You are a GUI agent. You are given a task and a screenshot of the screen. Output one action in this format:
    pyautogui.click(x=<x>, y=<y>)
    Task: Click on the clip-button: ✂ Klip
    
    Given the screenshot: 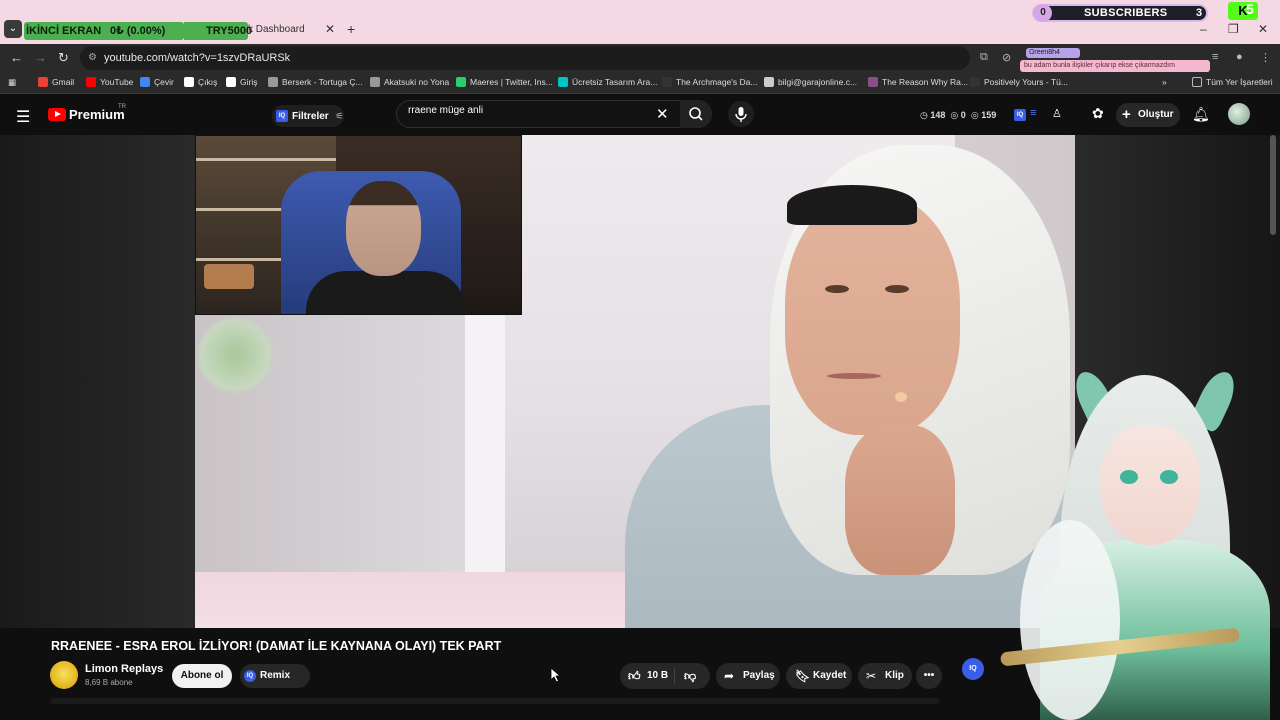 What is the action you would take?
    pyautogui.click(x=885, y=676)
    